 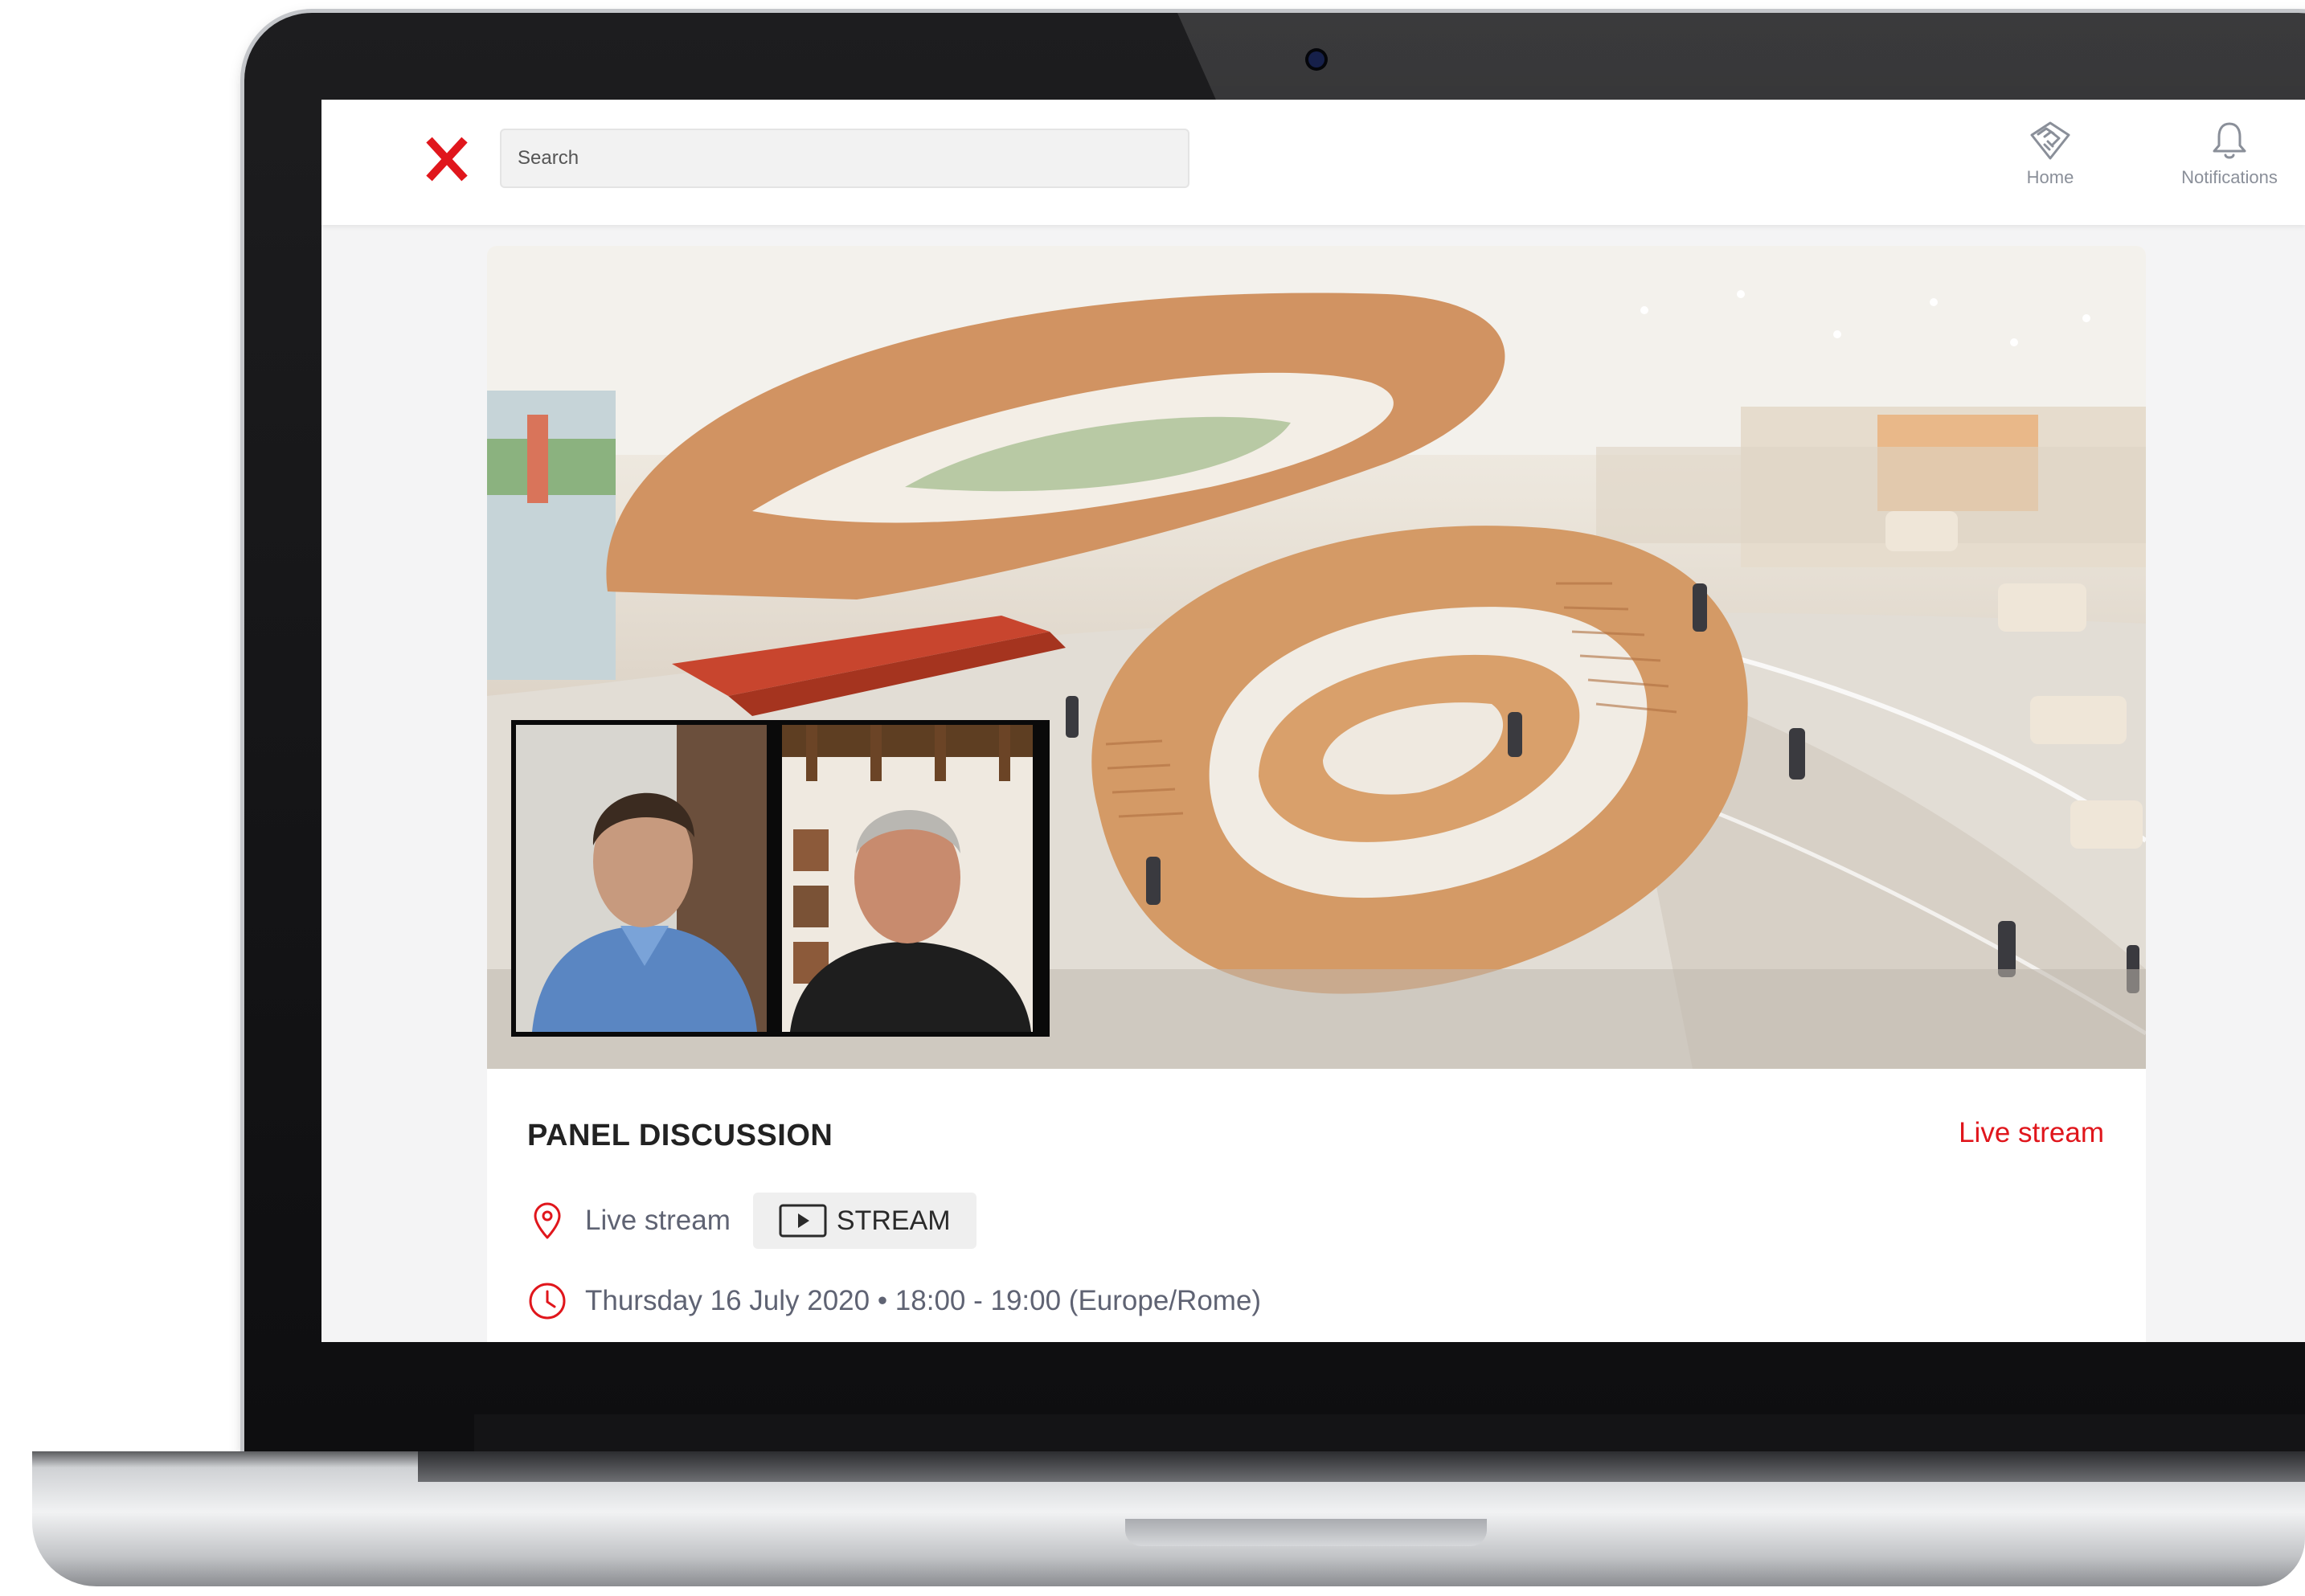 I want to click on stream-button: STREAM, so click(x=864, y=1221).